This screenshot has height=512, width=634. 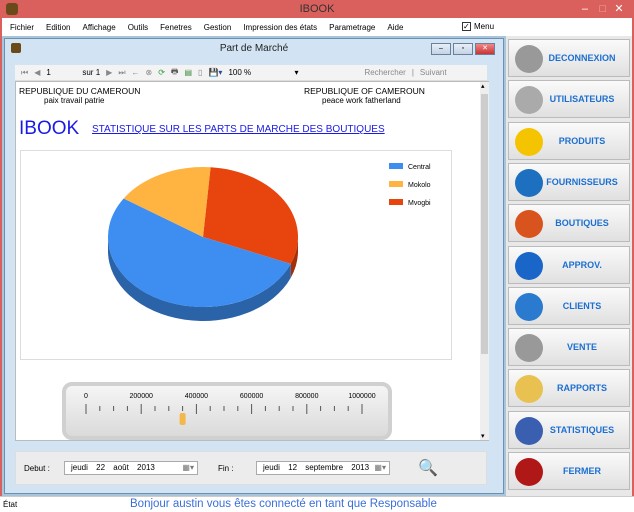 I want to click on boutiques-icon, so click(x=529, y=224).